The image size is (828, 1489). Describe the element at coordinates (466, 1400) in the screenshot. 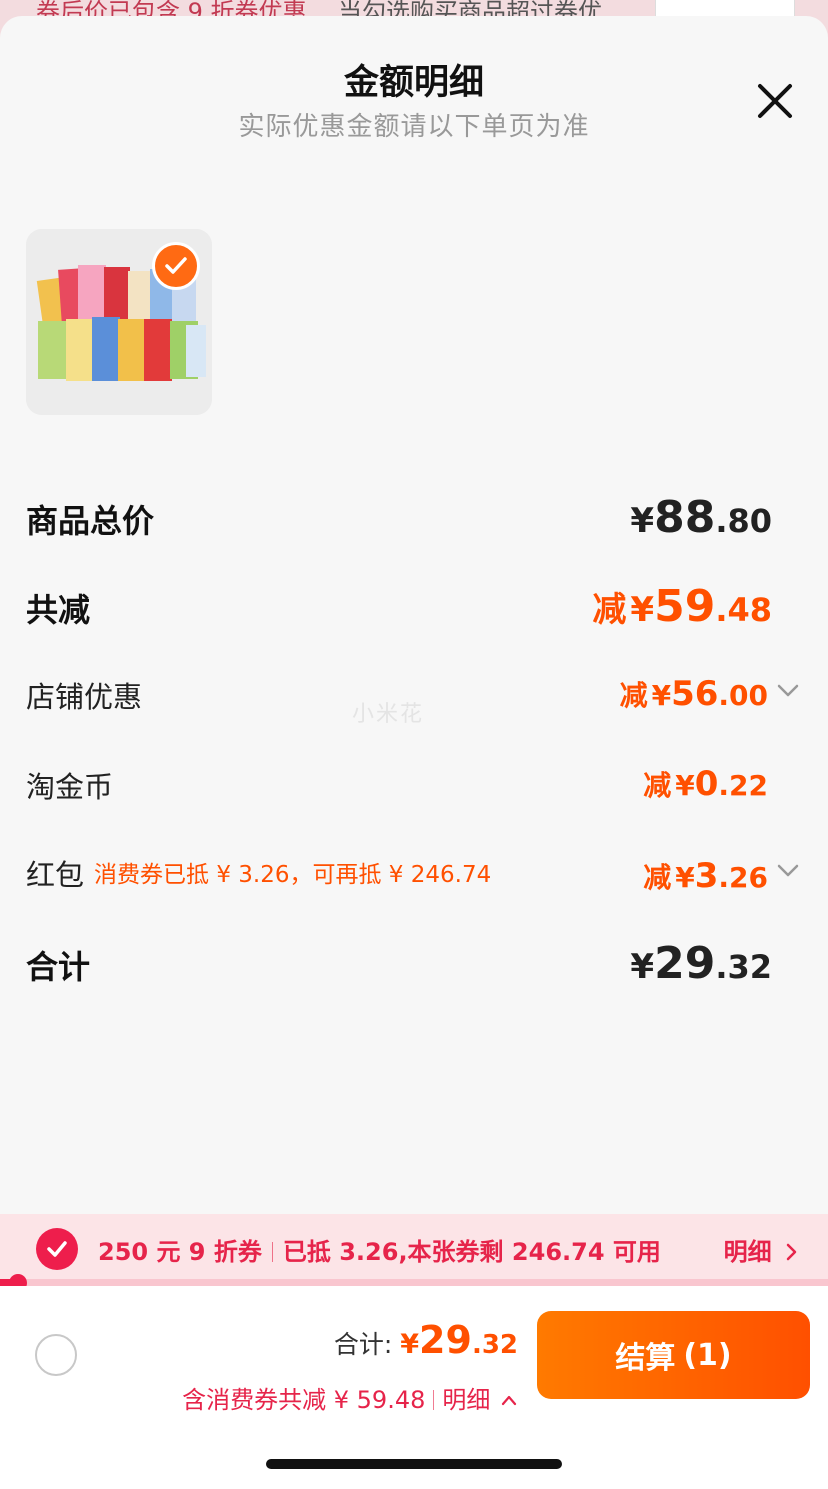

I see `footer-saving-detail: 明细` at that location.